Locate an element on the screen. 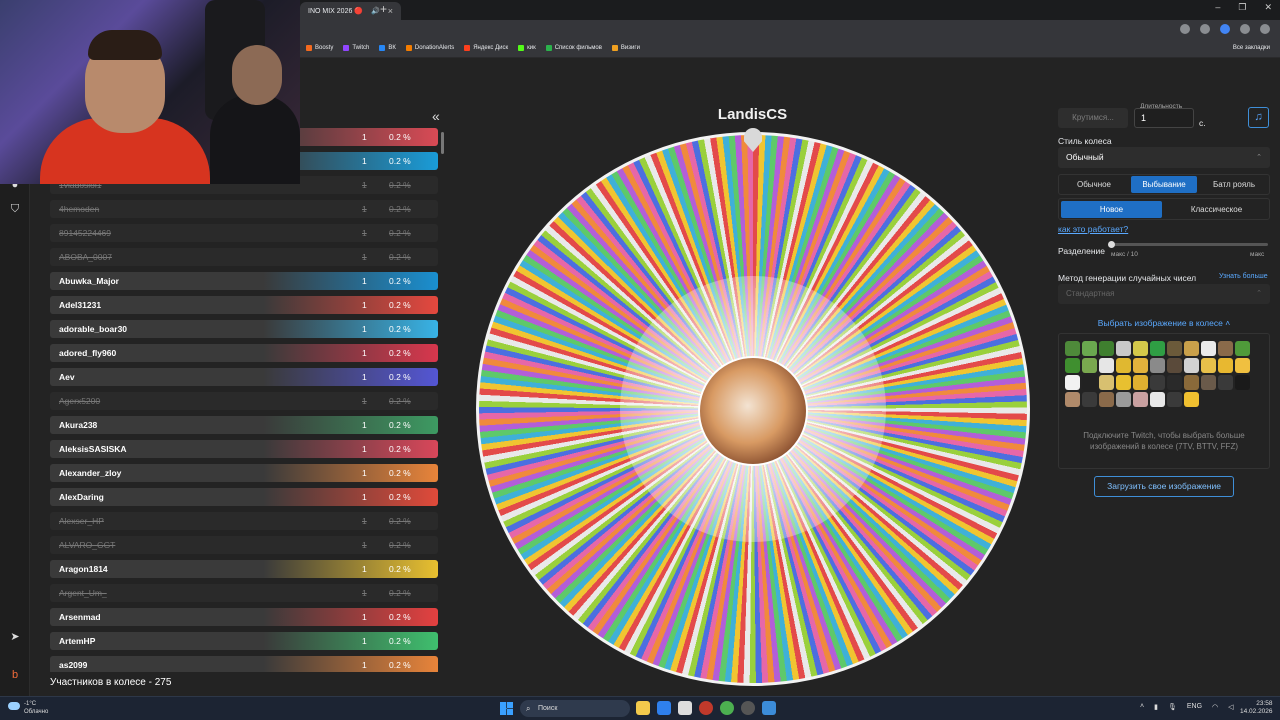 Image resolution: width=1280 pixels, height=720 pixels. participant-row: ALVARO_GGT 1 0.2 % is located at coordinates (244, 545).